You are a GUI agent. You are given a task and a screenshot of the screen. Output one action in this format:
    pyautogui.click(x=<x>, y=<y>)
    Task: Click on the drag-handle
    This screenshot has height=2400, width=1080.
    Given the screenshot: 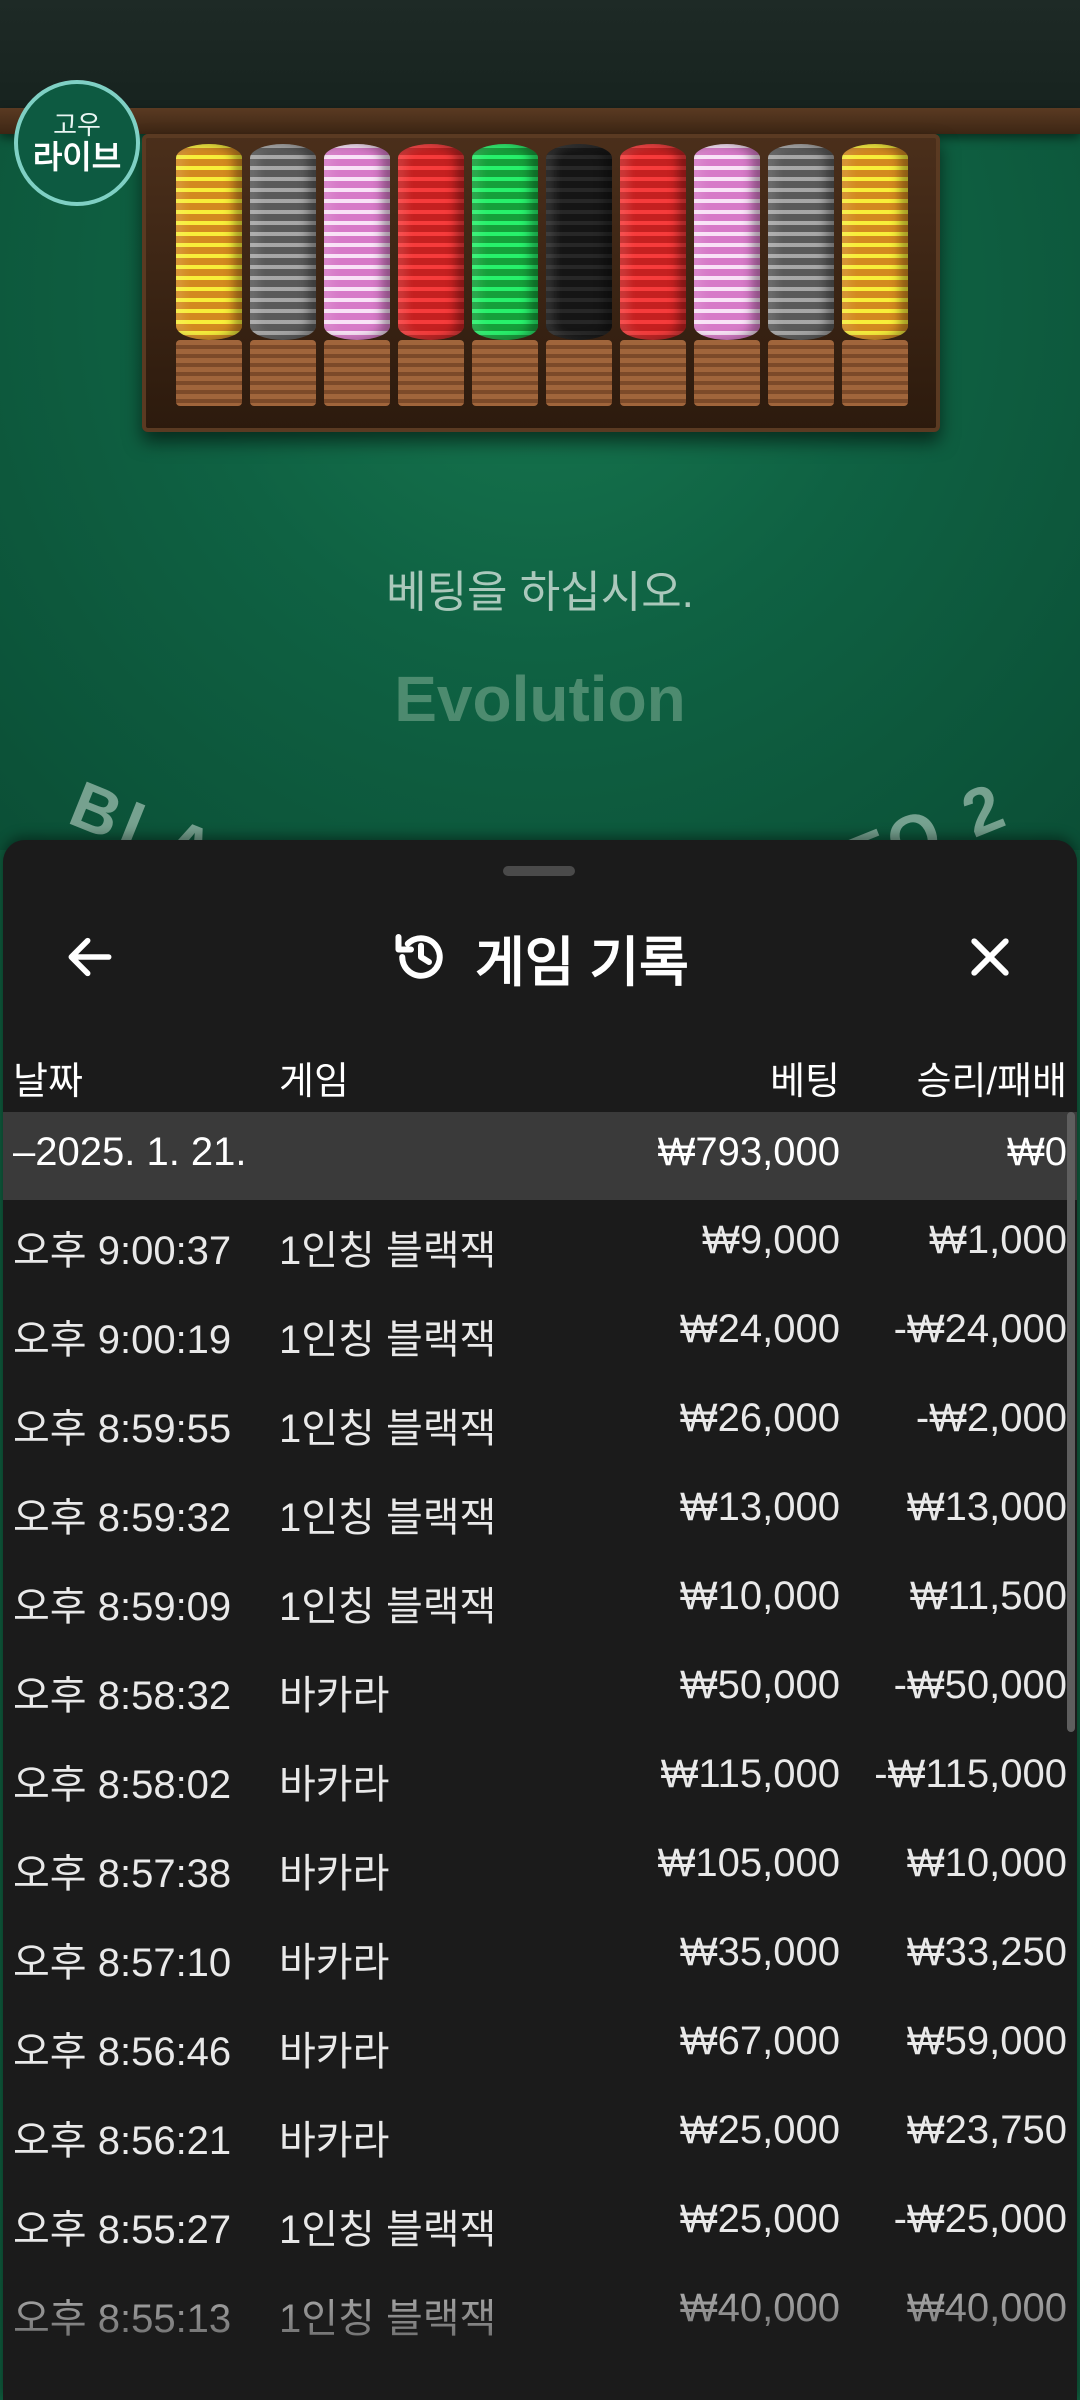 What is the action you would take?
    pyautogui.click(x=539, y=871)
    